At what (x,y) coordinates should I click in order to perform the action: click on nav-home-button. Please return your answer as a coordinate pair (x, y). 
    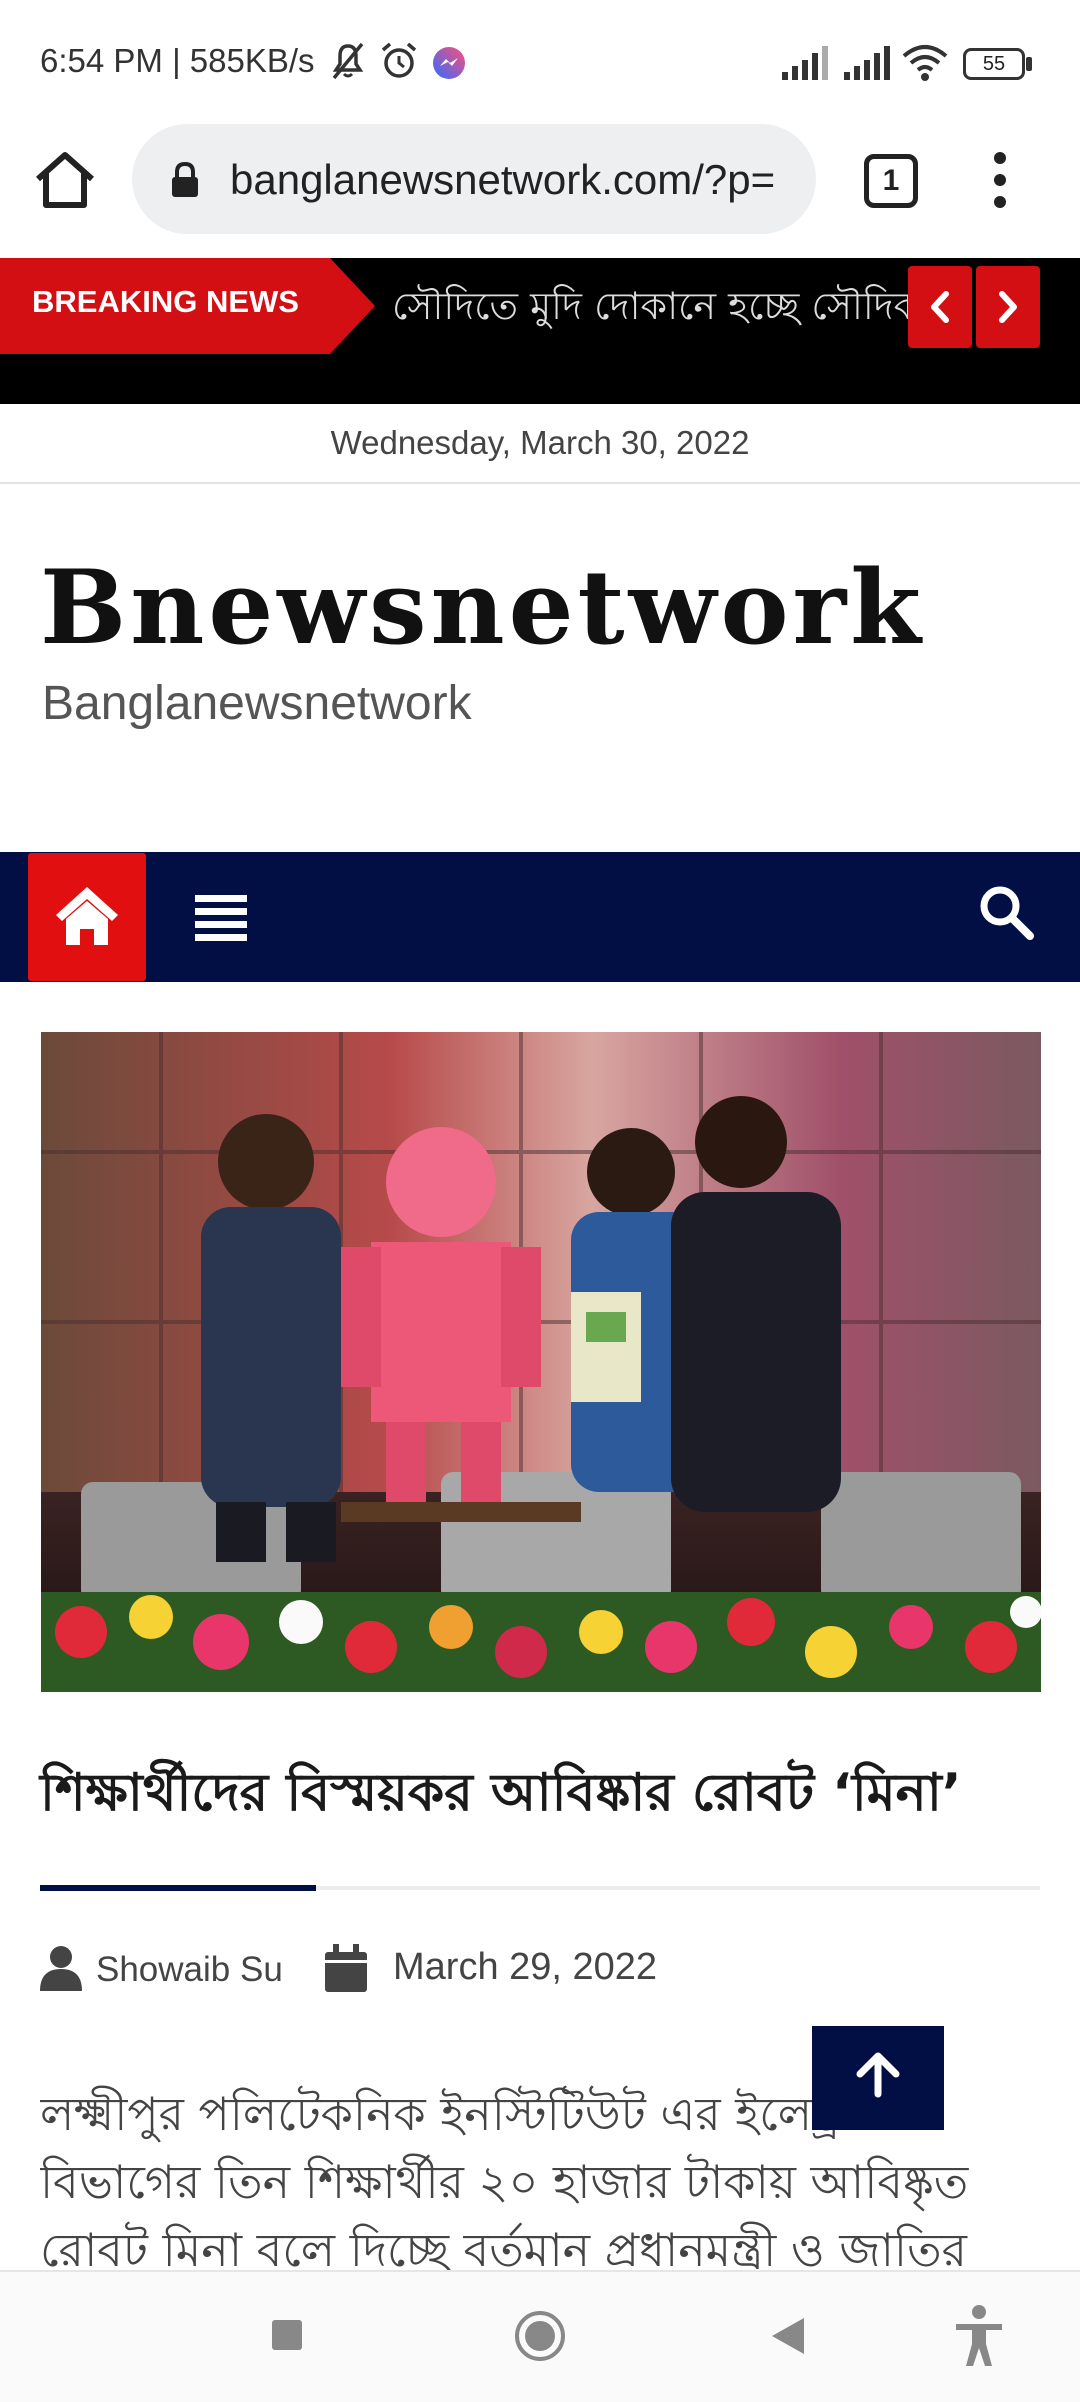
    Looking at the image, I should click on (87, 917).